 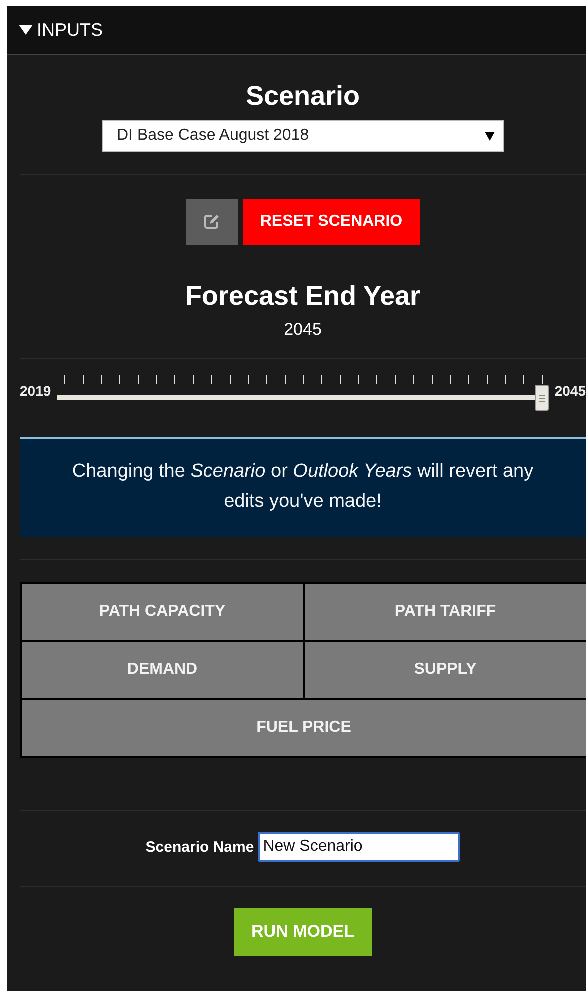 I want to click on min-year-label: 2019, so click(x=36, y=392).